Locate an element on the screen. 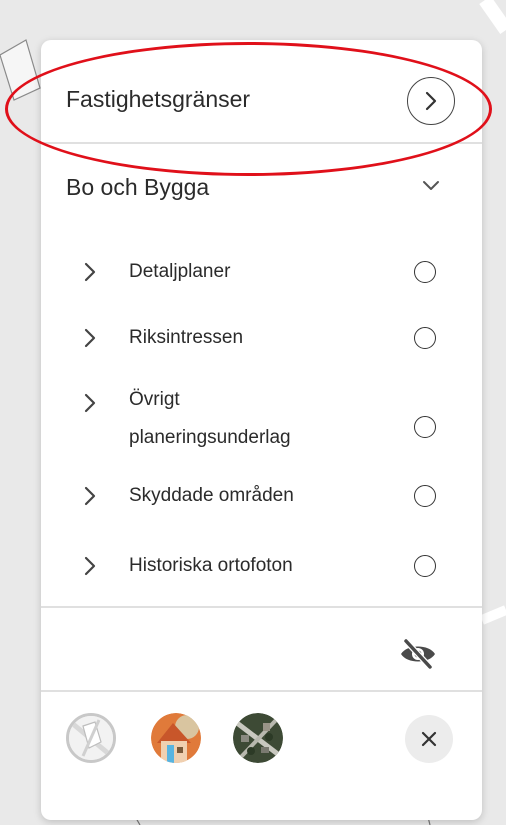 The height and width of the screenshot is (825, 506). layer-item: Detaljplaner is located at coordinates (261, 274).